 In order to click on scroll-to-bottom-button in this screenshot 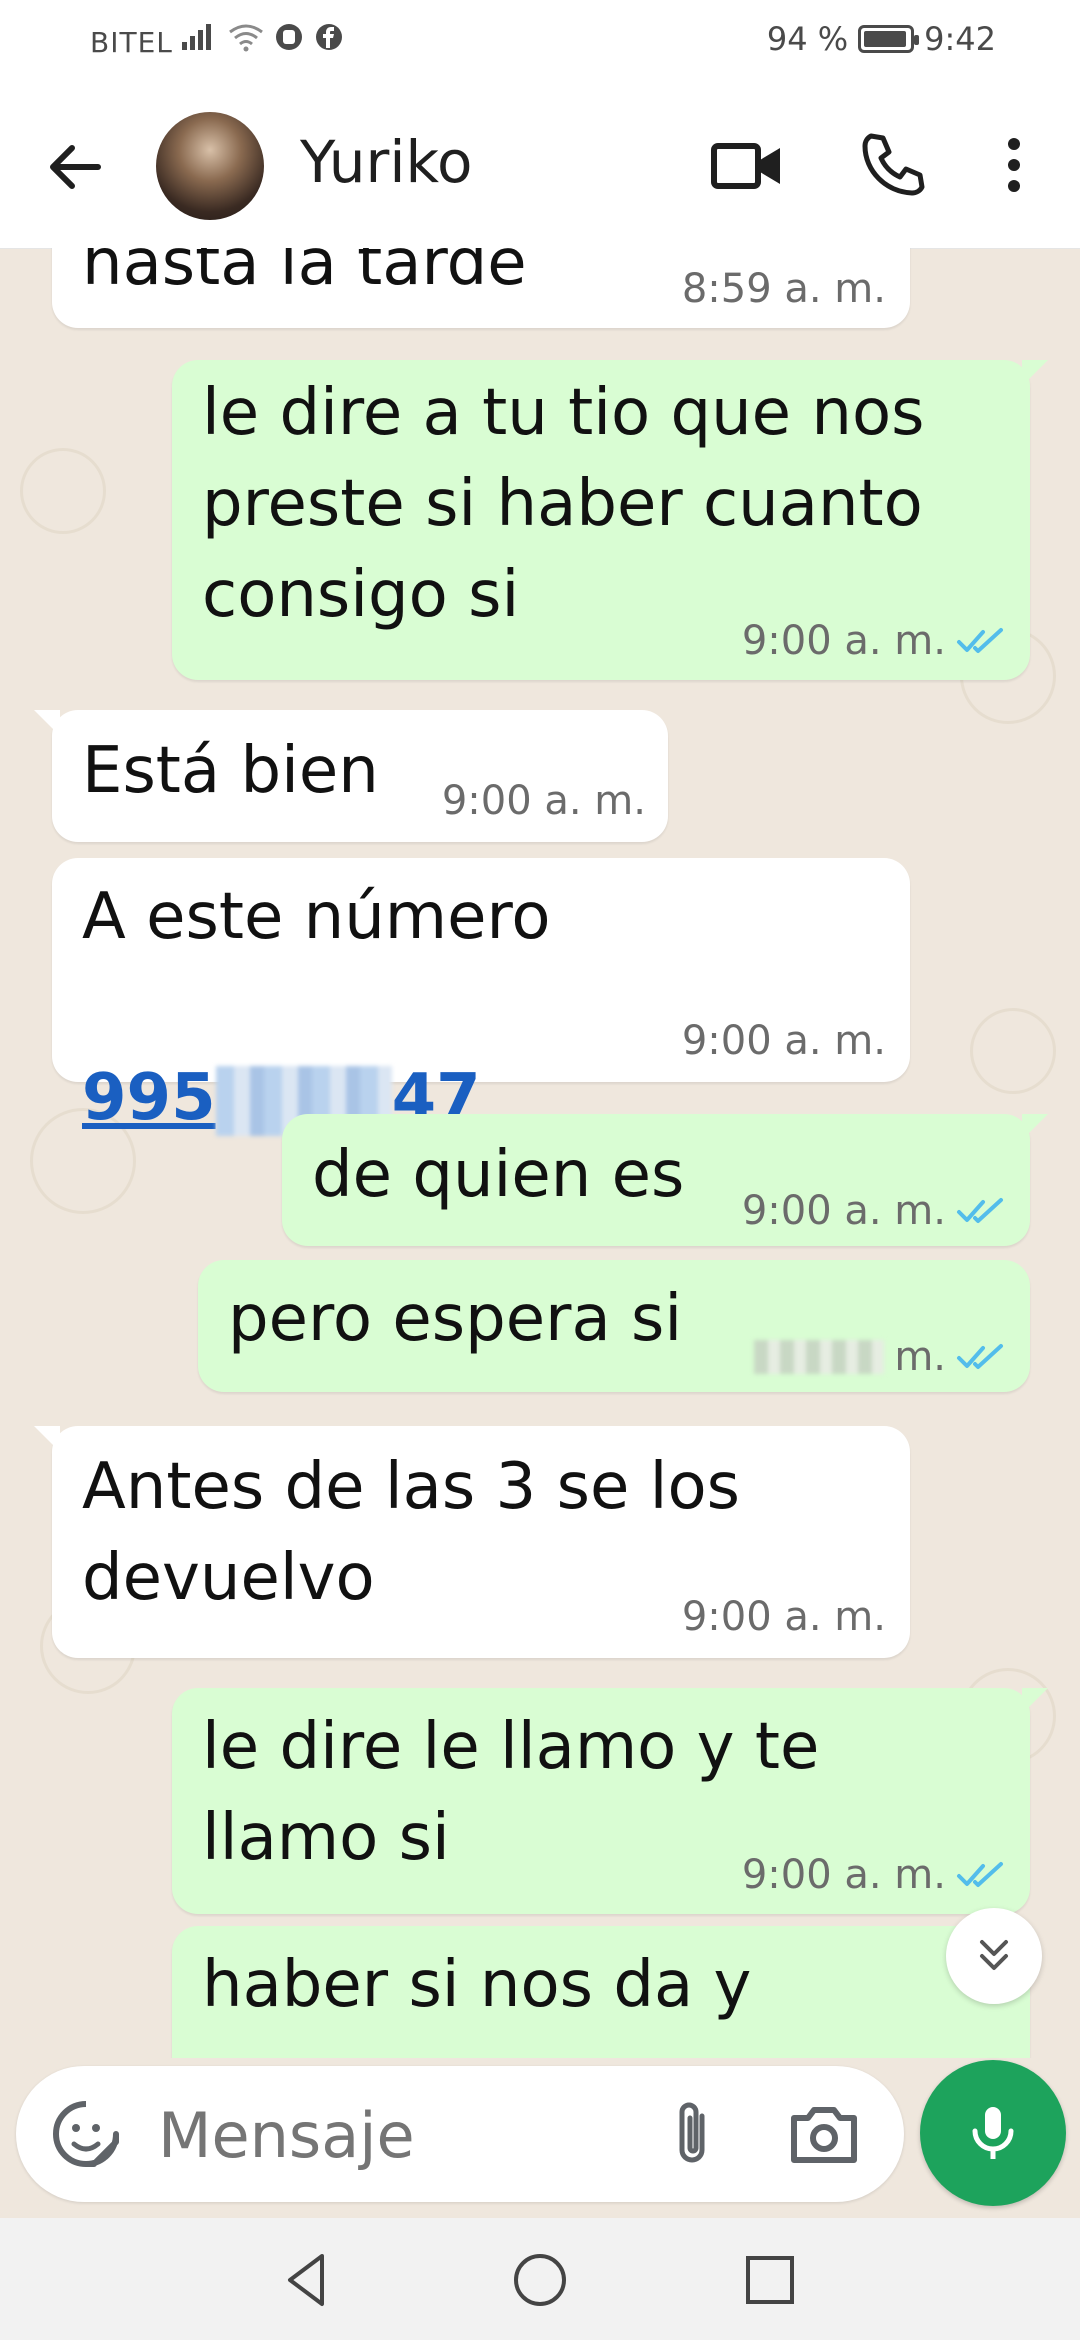, I will do `click(994, 1956)`.